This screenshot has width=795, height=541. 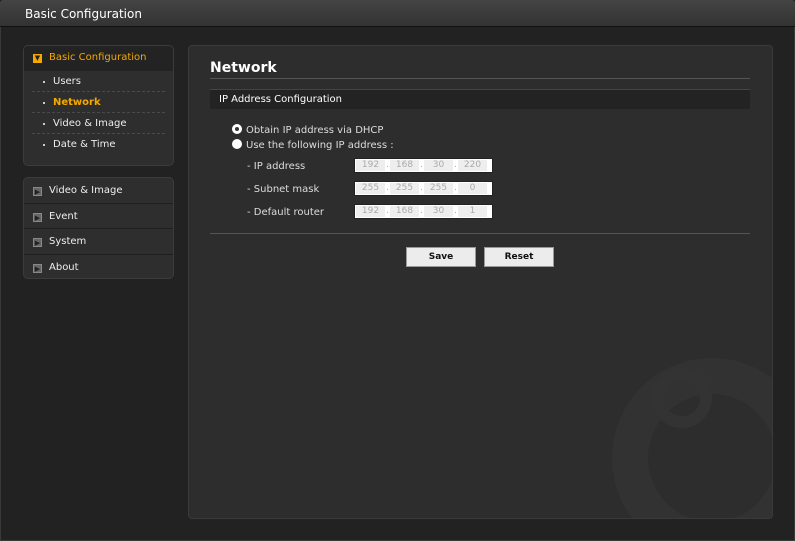 What do you see at coordinates (320, 145) in the screenshot?
I see `radio-static-label: Use the following IP address :` at bounding box center [320, 145].